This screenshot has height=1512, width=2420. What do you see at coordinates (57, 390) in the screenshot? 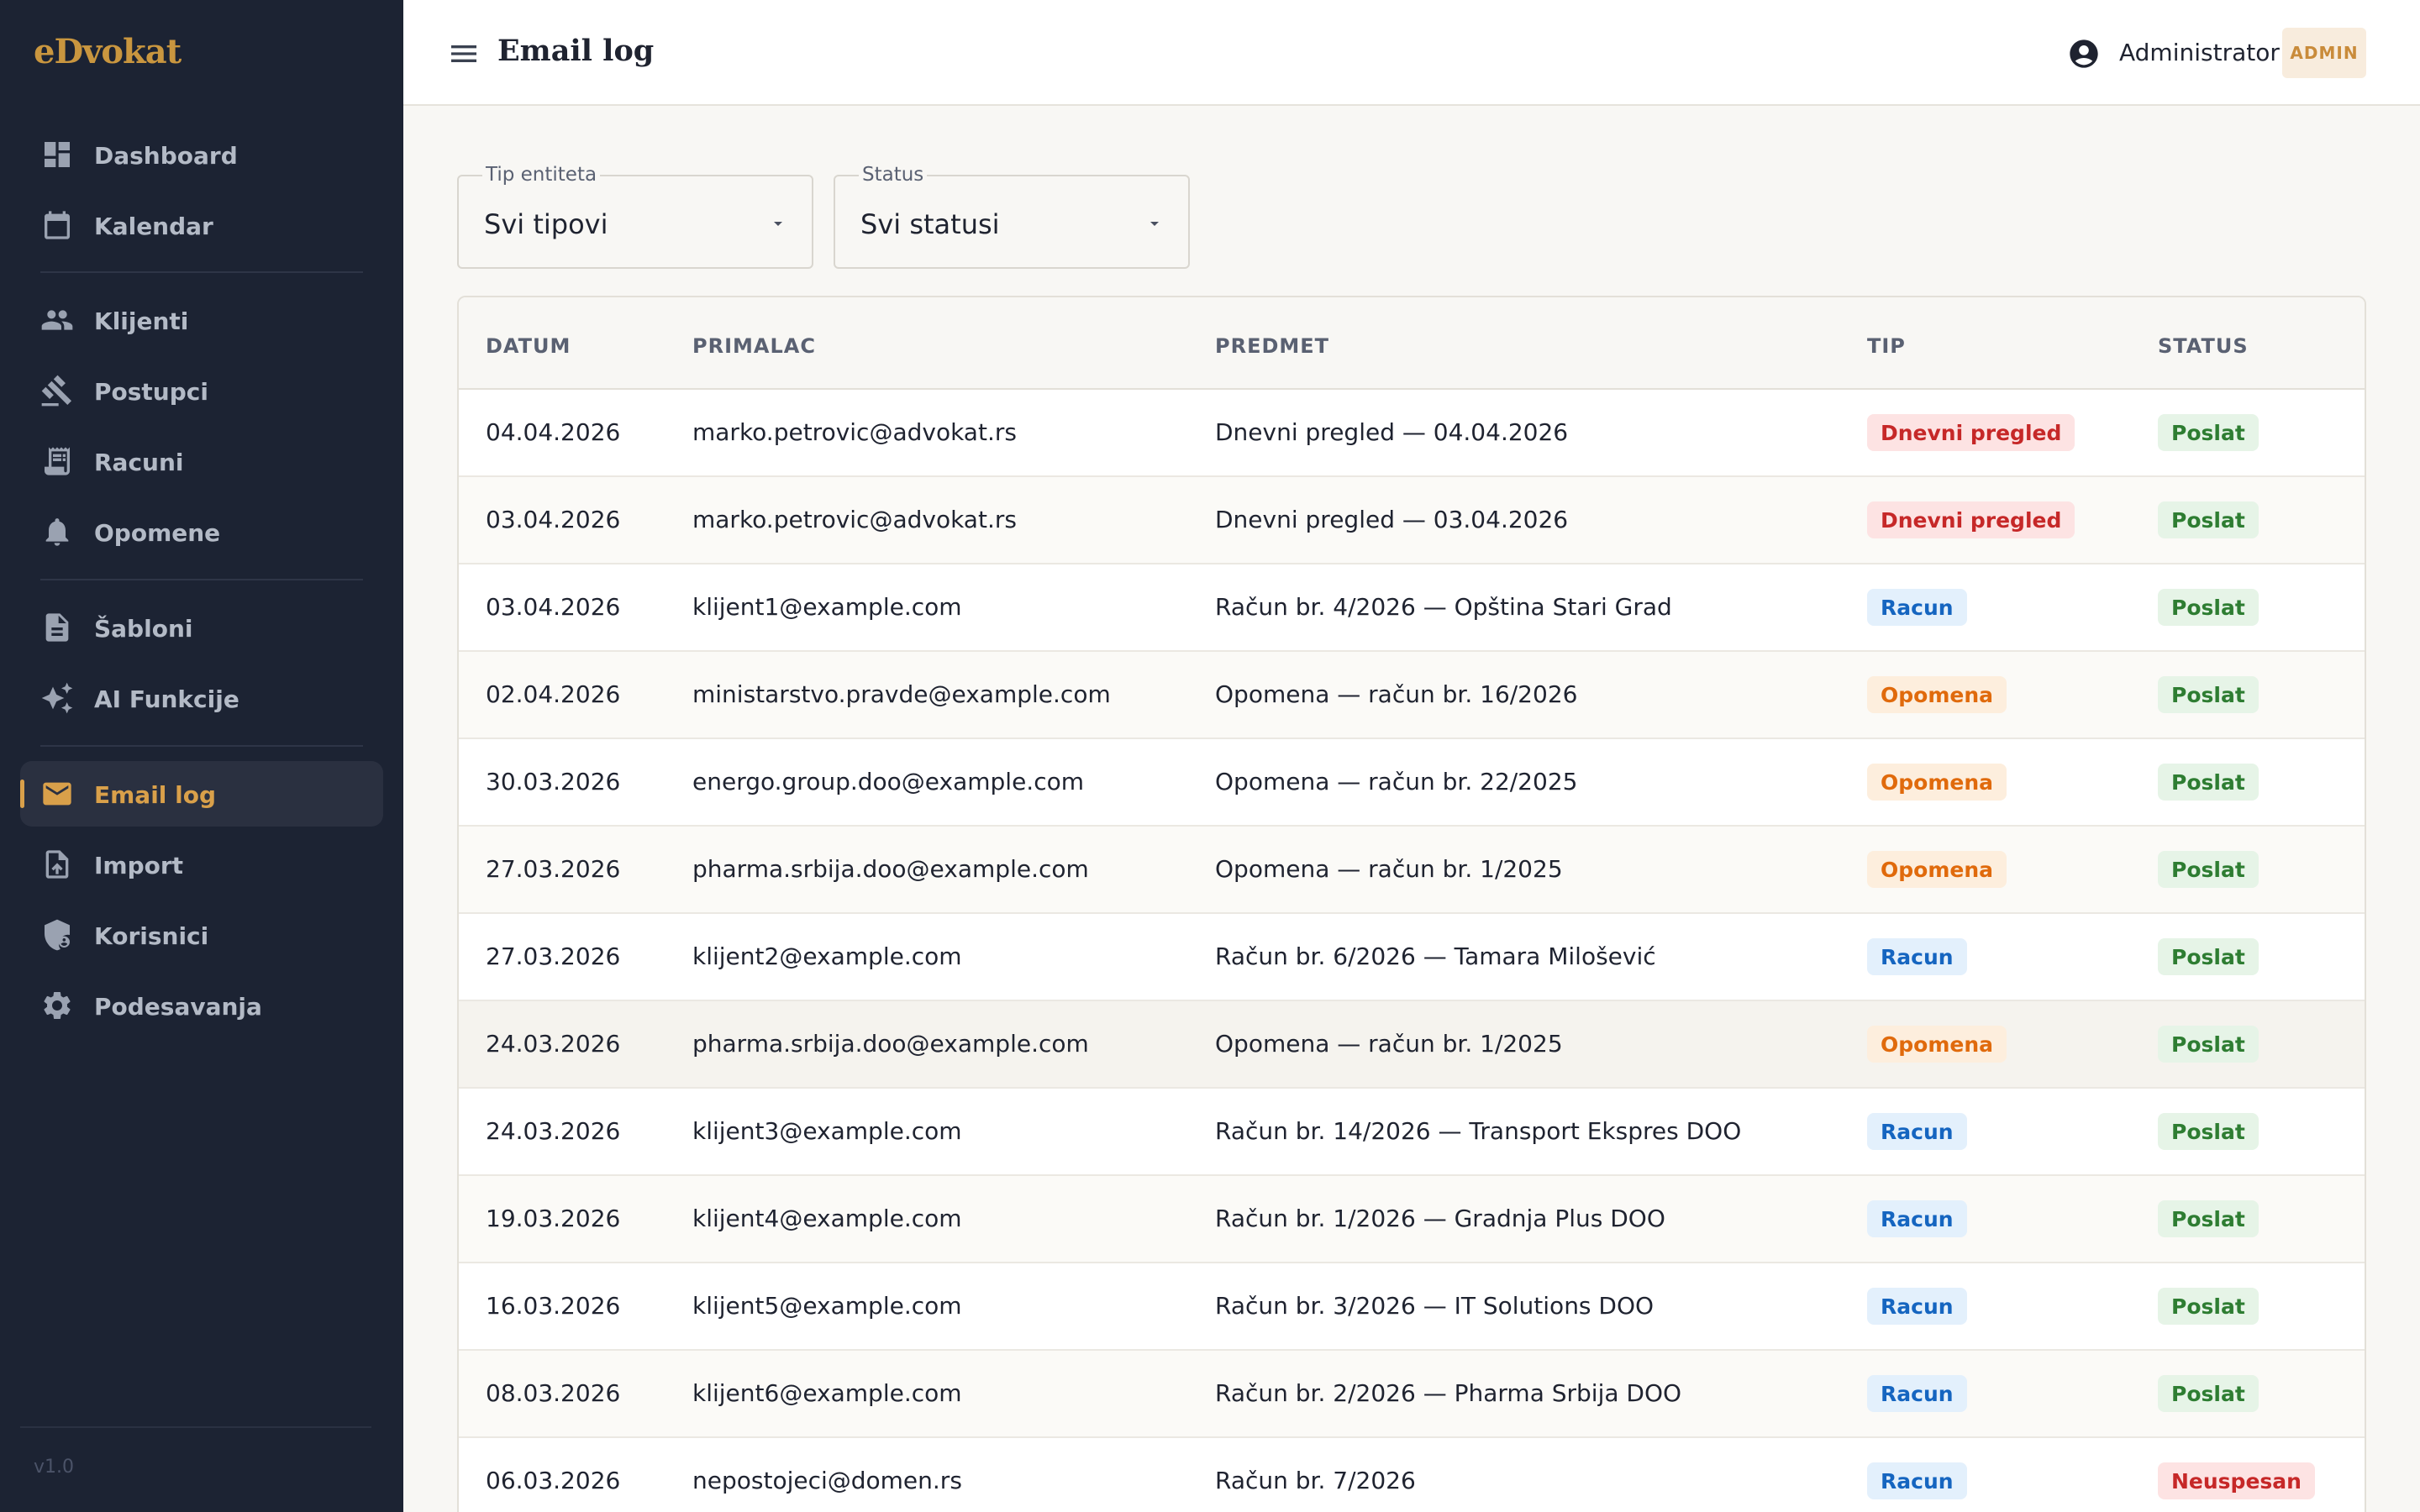
I see `gavel-icon` at bounding box center [57, 390].